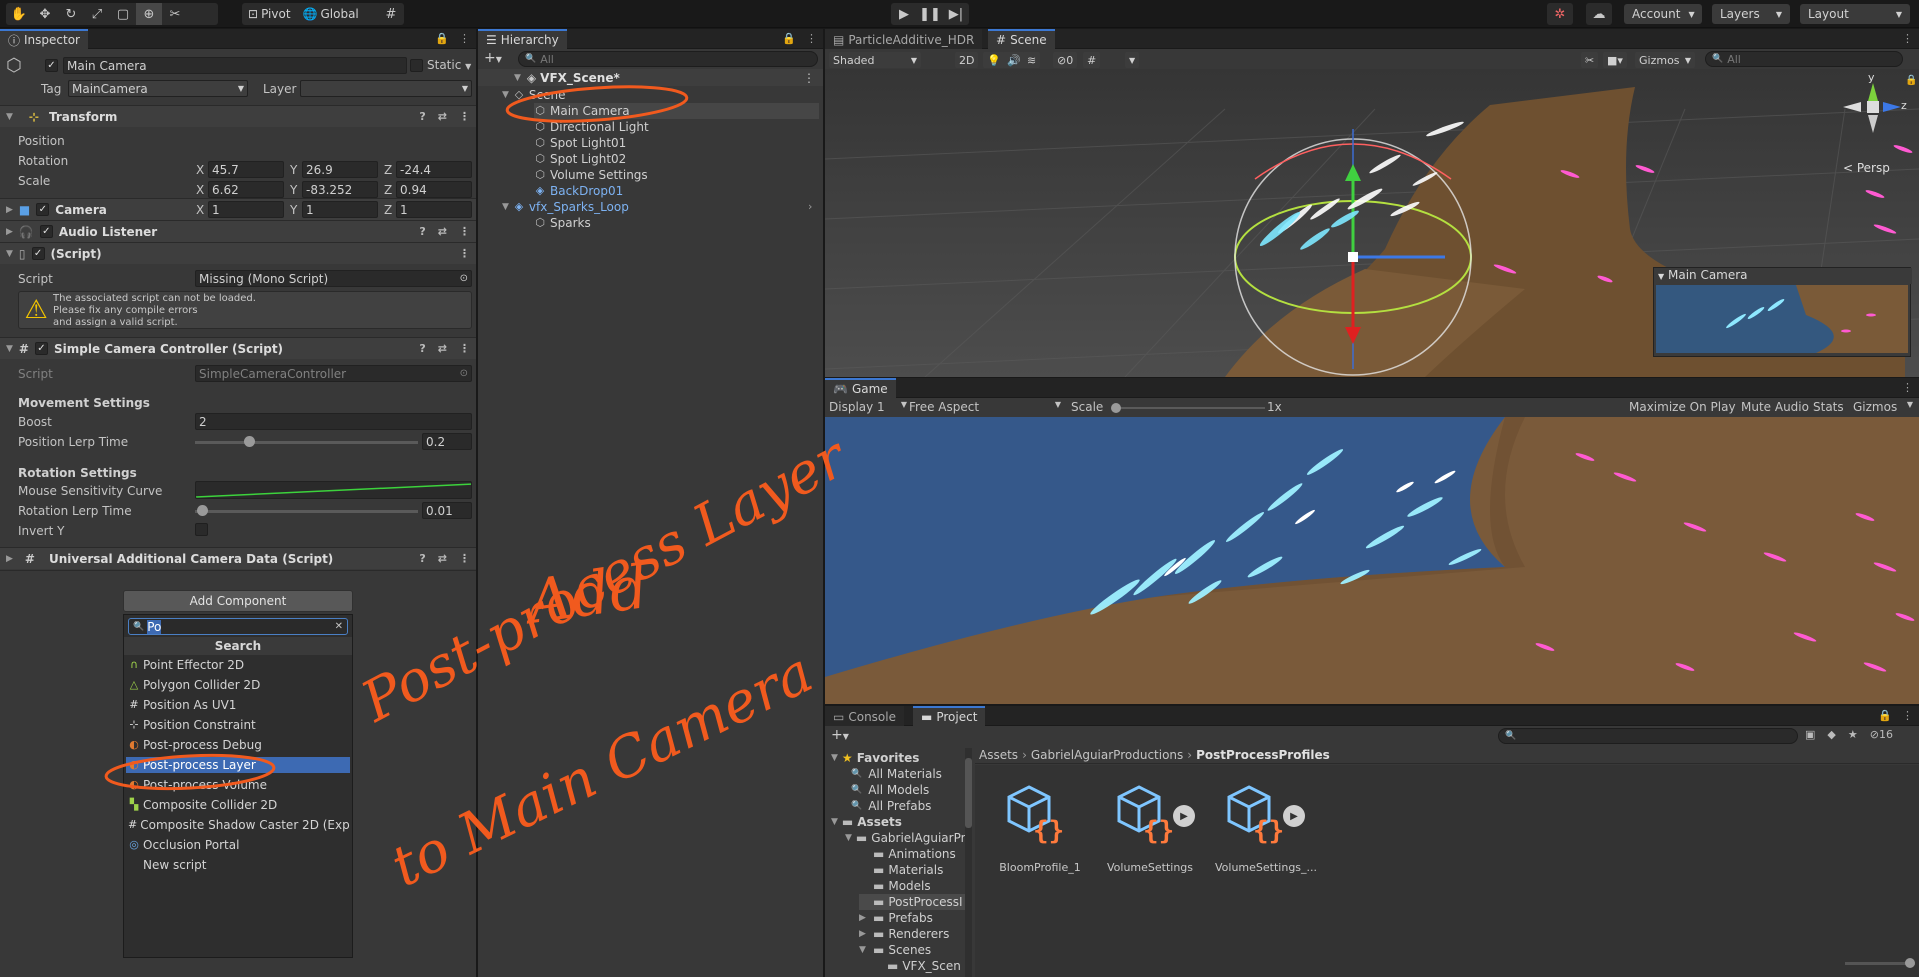 This screenshot has width=1919, height=977. Describe the element at coordinates (388, 190) in the screenshot. I see `rotation-z-label: Z` at that location.